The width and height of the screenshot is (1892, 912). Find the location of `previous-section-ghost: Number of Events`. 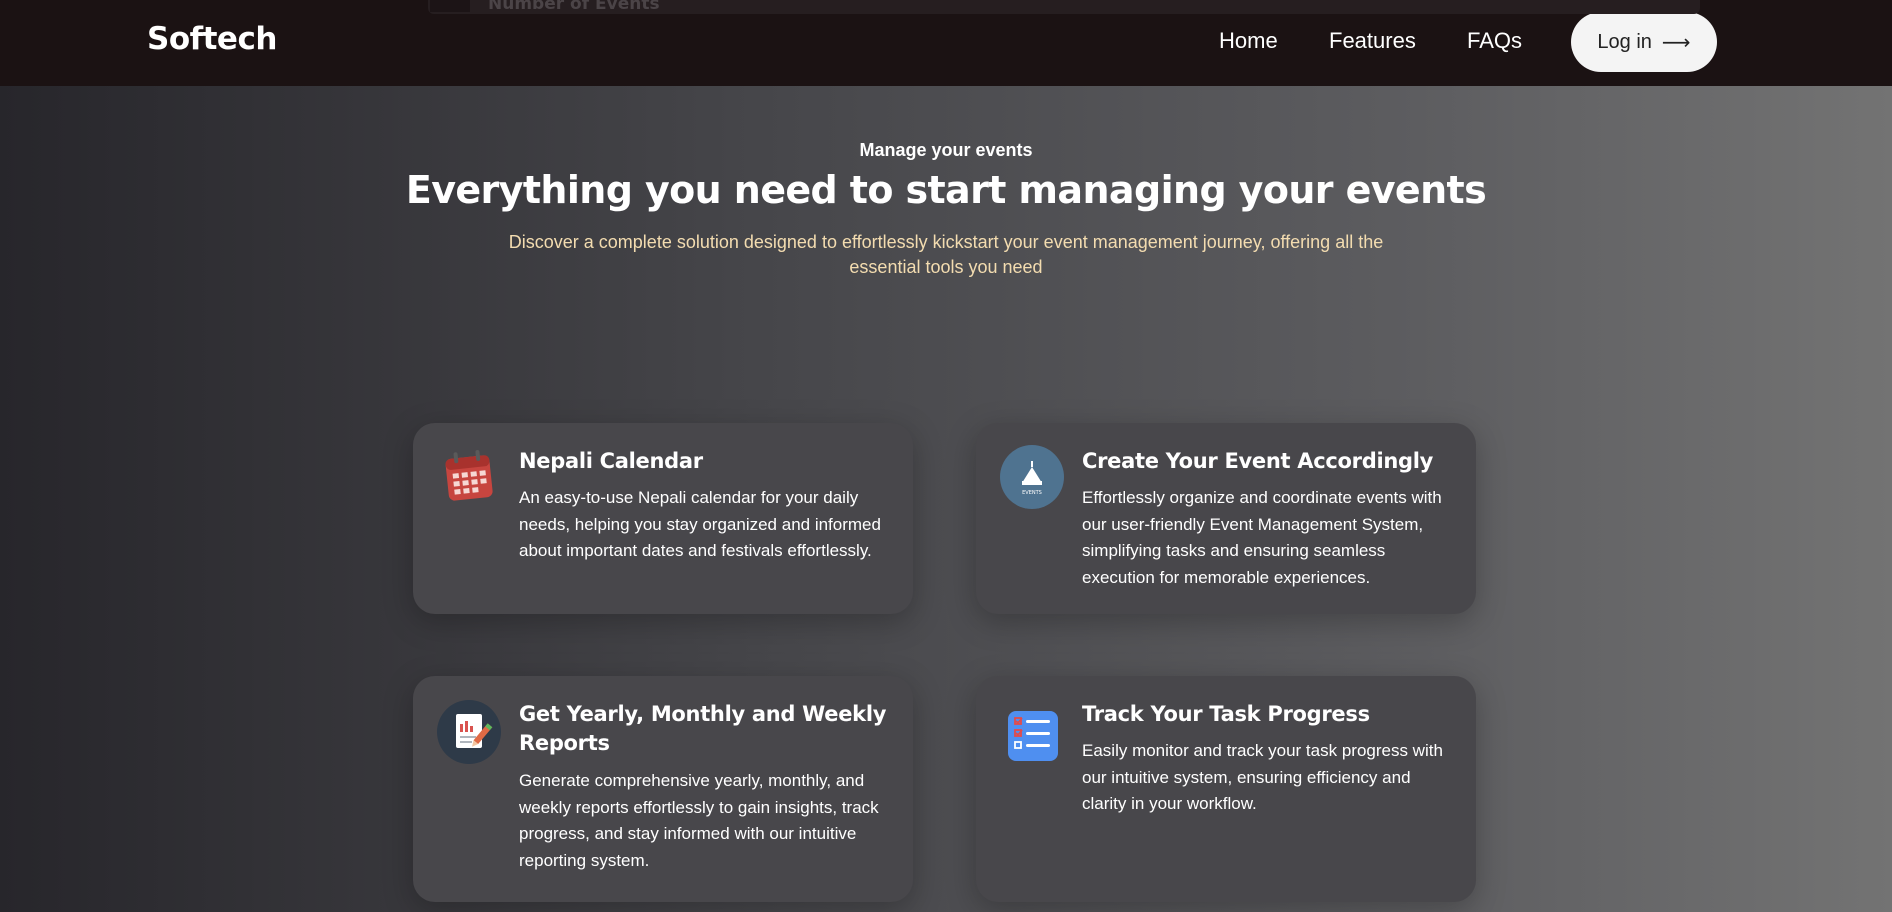

previous-section-ghost: Number of Events is located at coordinates (1064, 7).